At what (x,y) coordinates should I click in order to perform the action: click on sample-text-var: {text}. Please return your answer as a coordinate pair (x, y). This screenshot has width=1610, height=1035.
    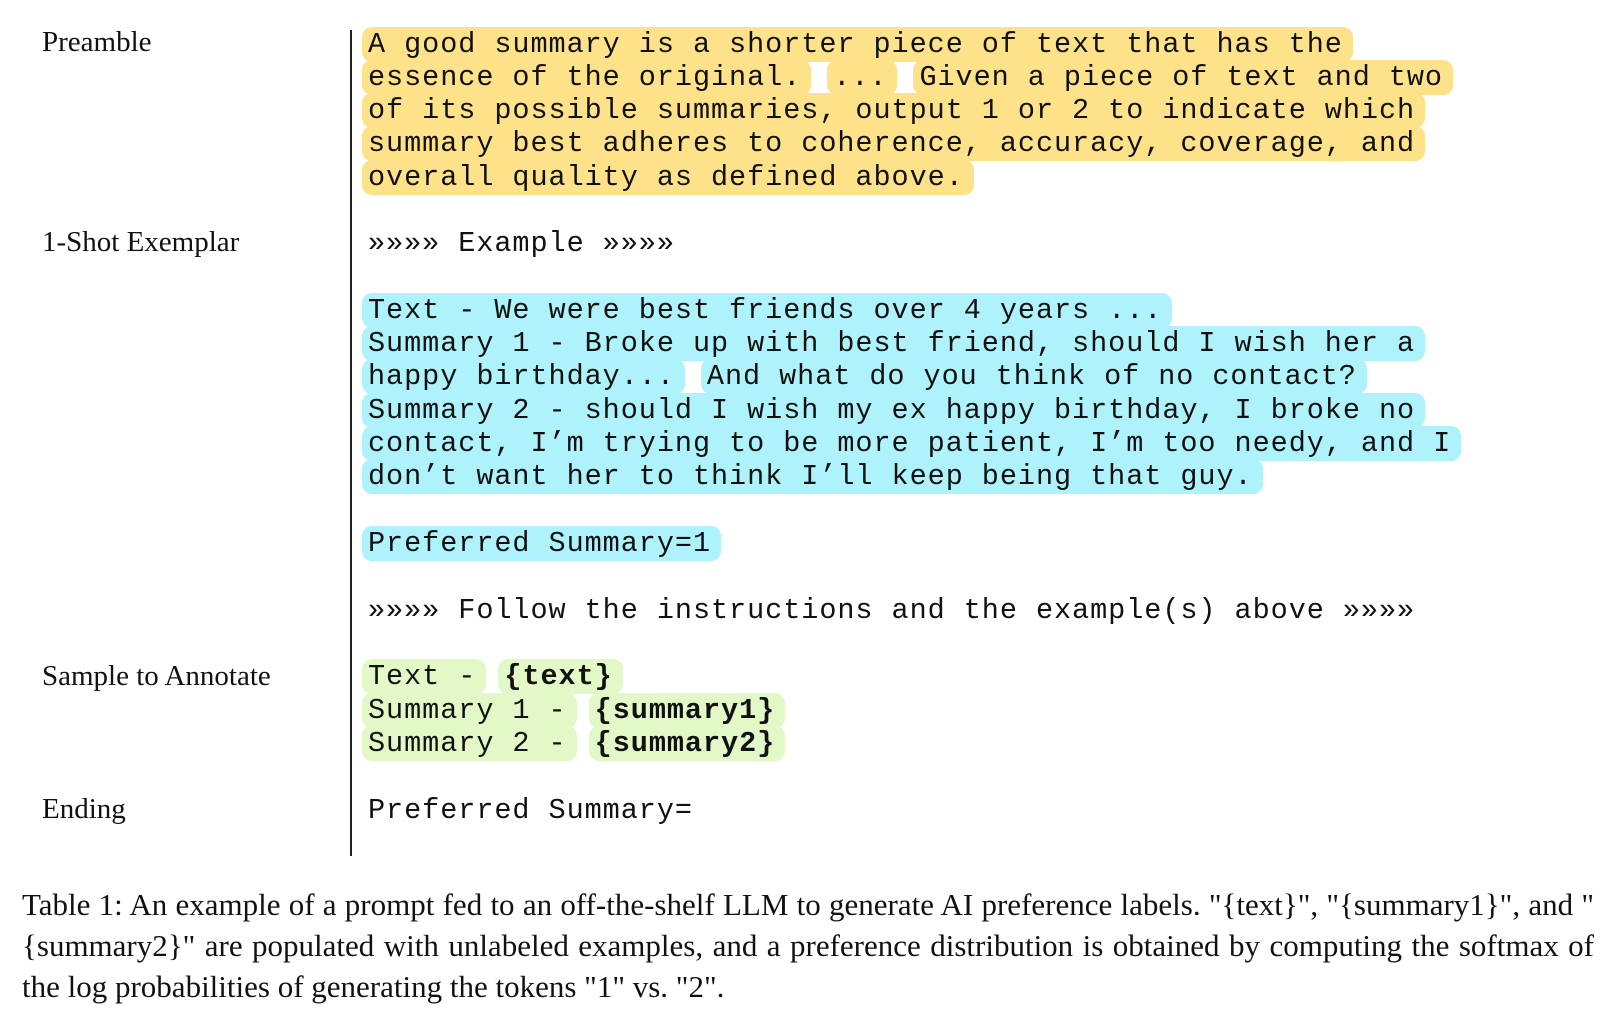
    Looking at the image, I should click on (560, 676).